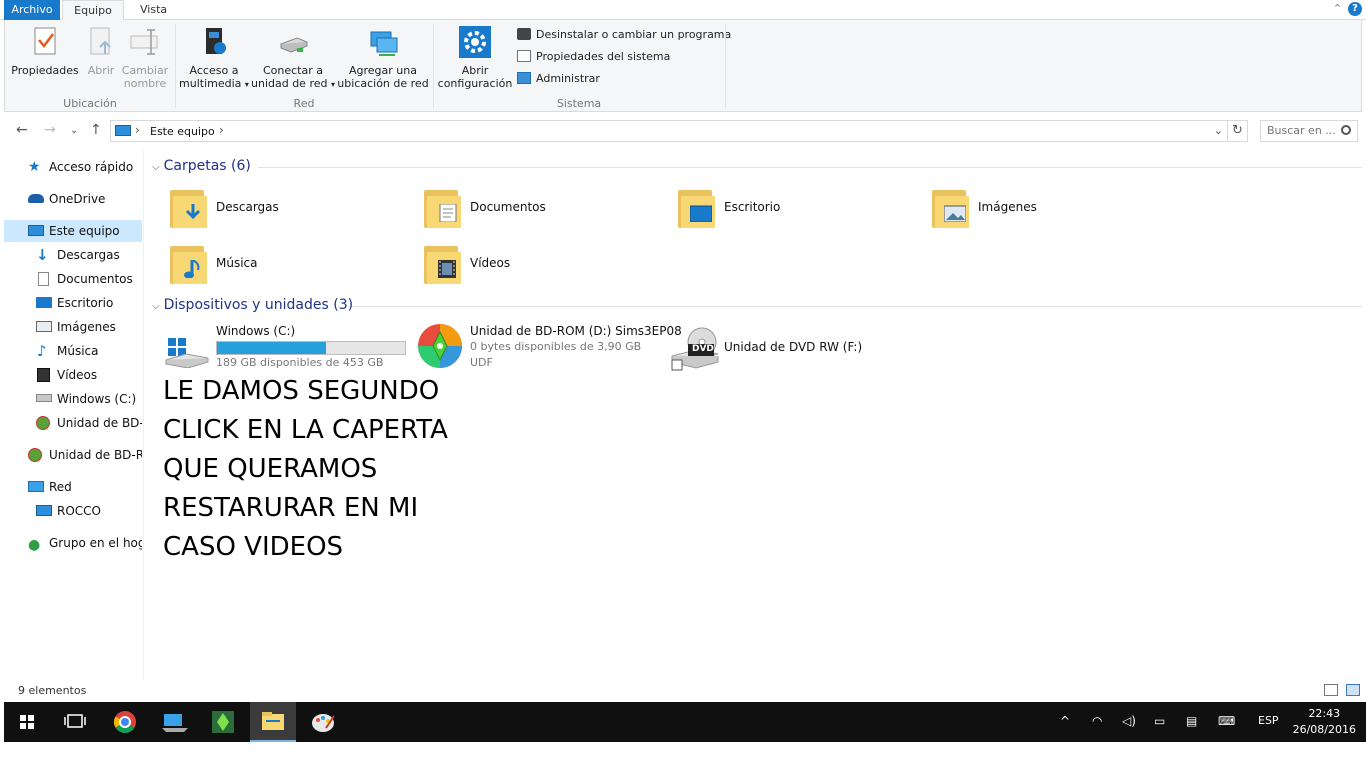  What do you see at coordinates (74, 130) in the screenshot?
I see `recent-chevron-down-icon: ⌄` at bounding box center [74, 130].